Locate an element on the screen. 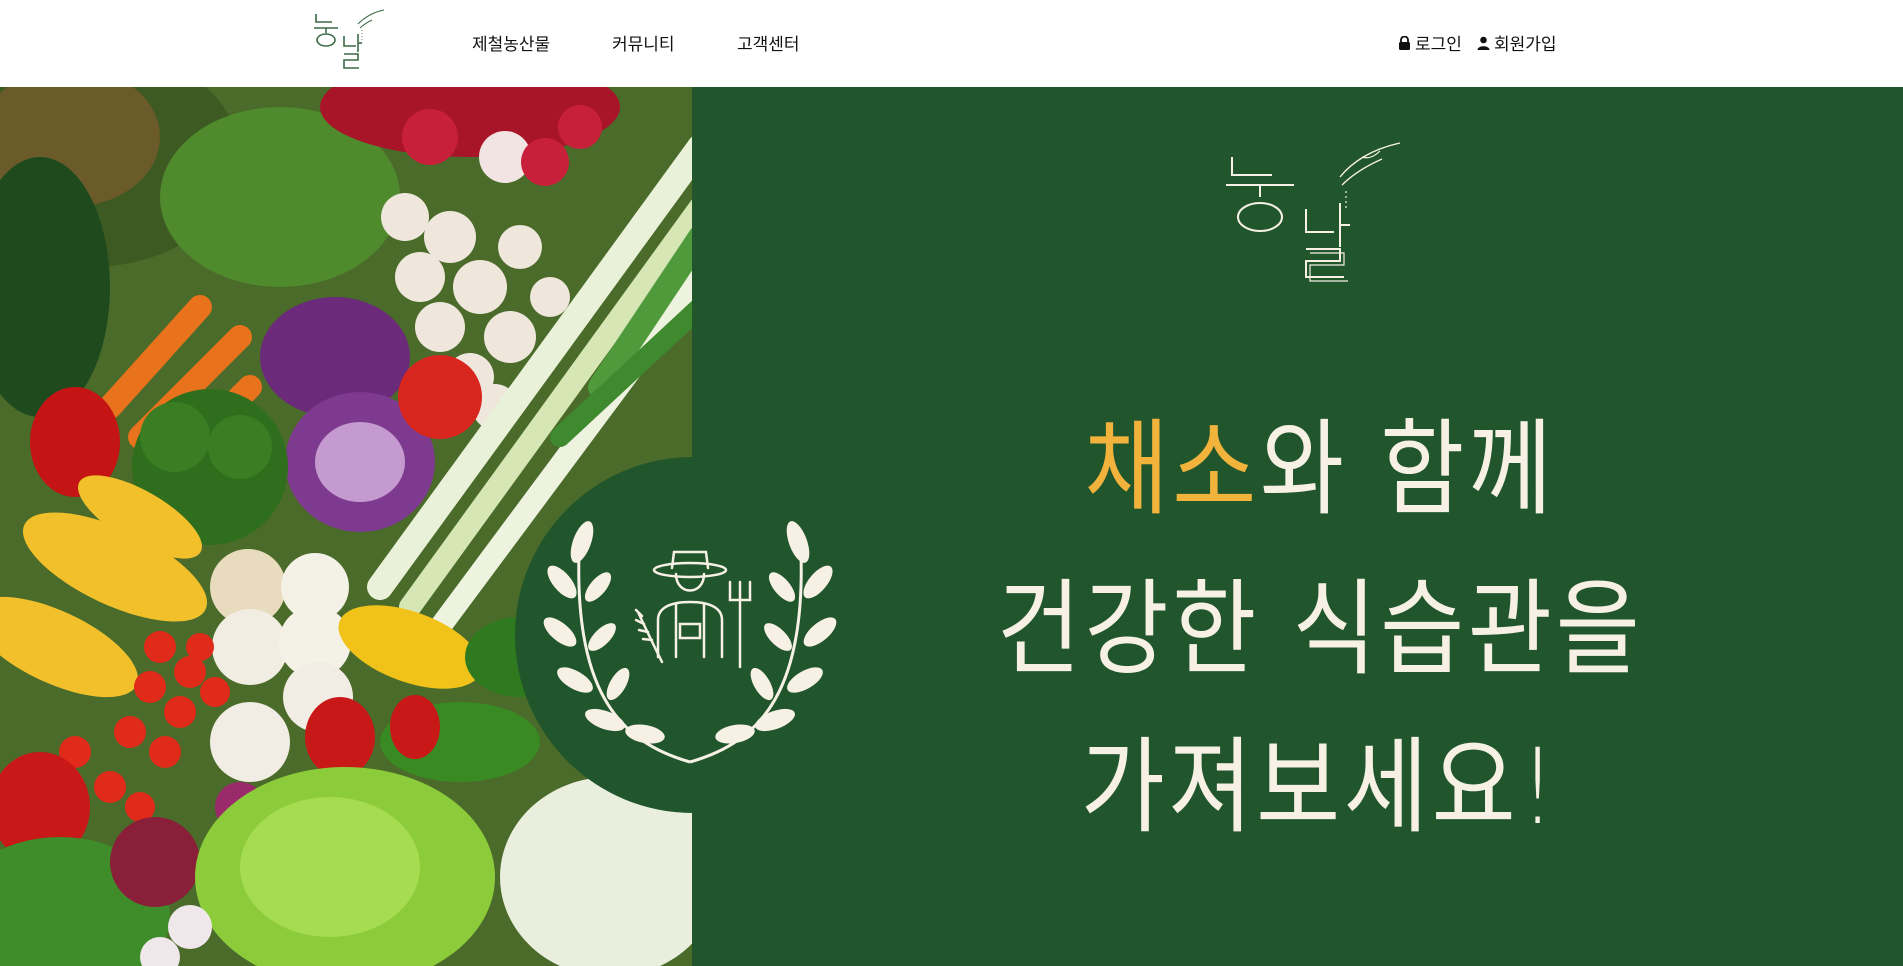 Image resolution: width=1903 pixels, height=966 pixels. hero-logo is located at coordinates (1313, 212).